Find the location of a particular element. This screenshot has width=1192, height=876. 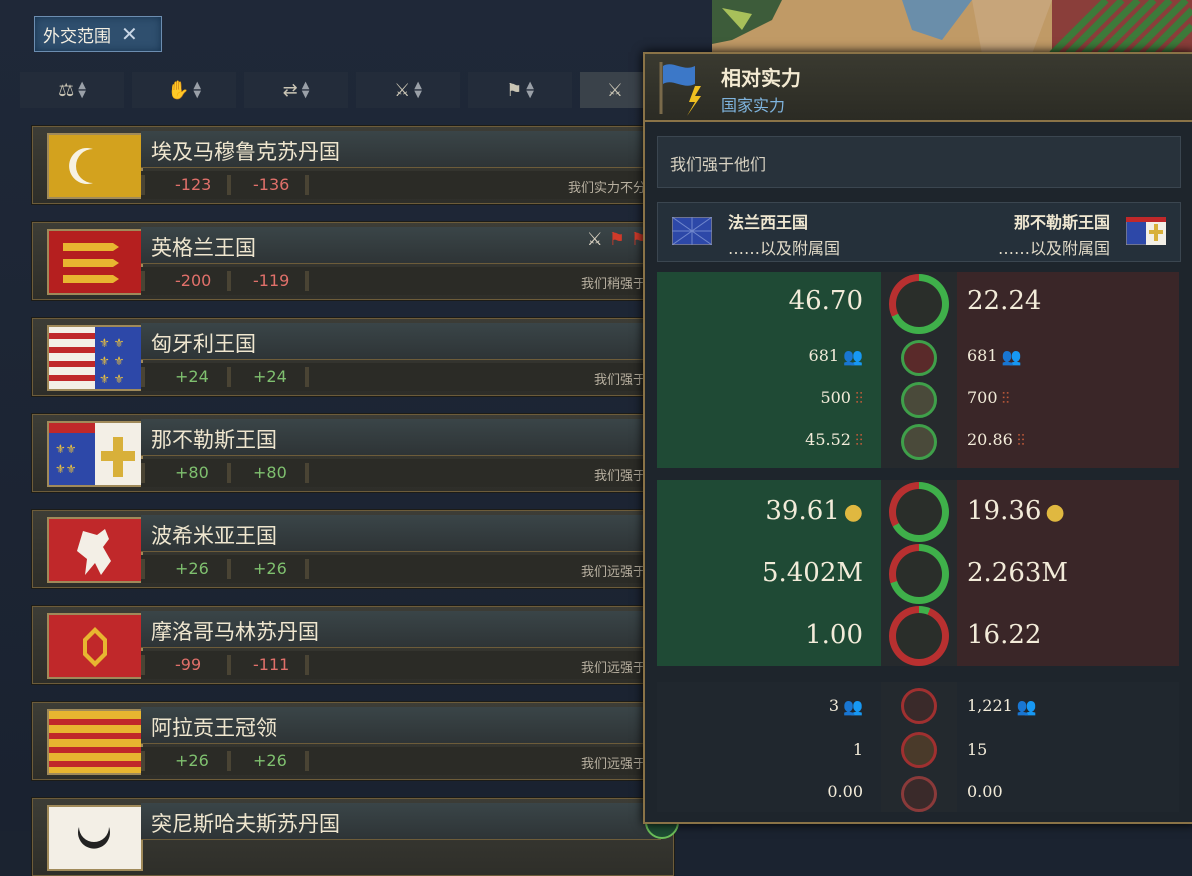

sort-war-button: ⚔ ▲ ▼ is located at coordinates (408, 90).